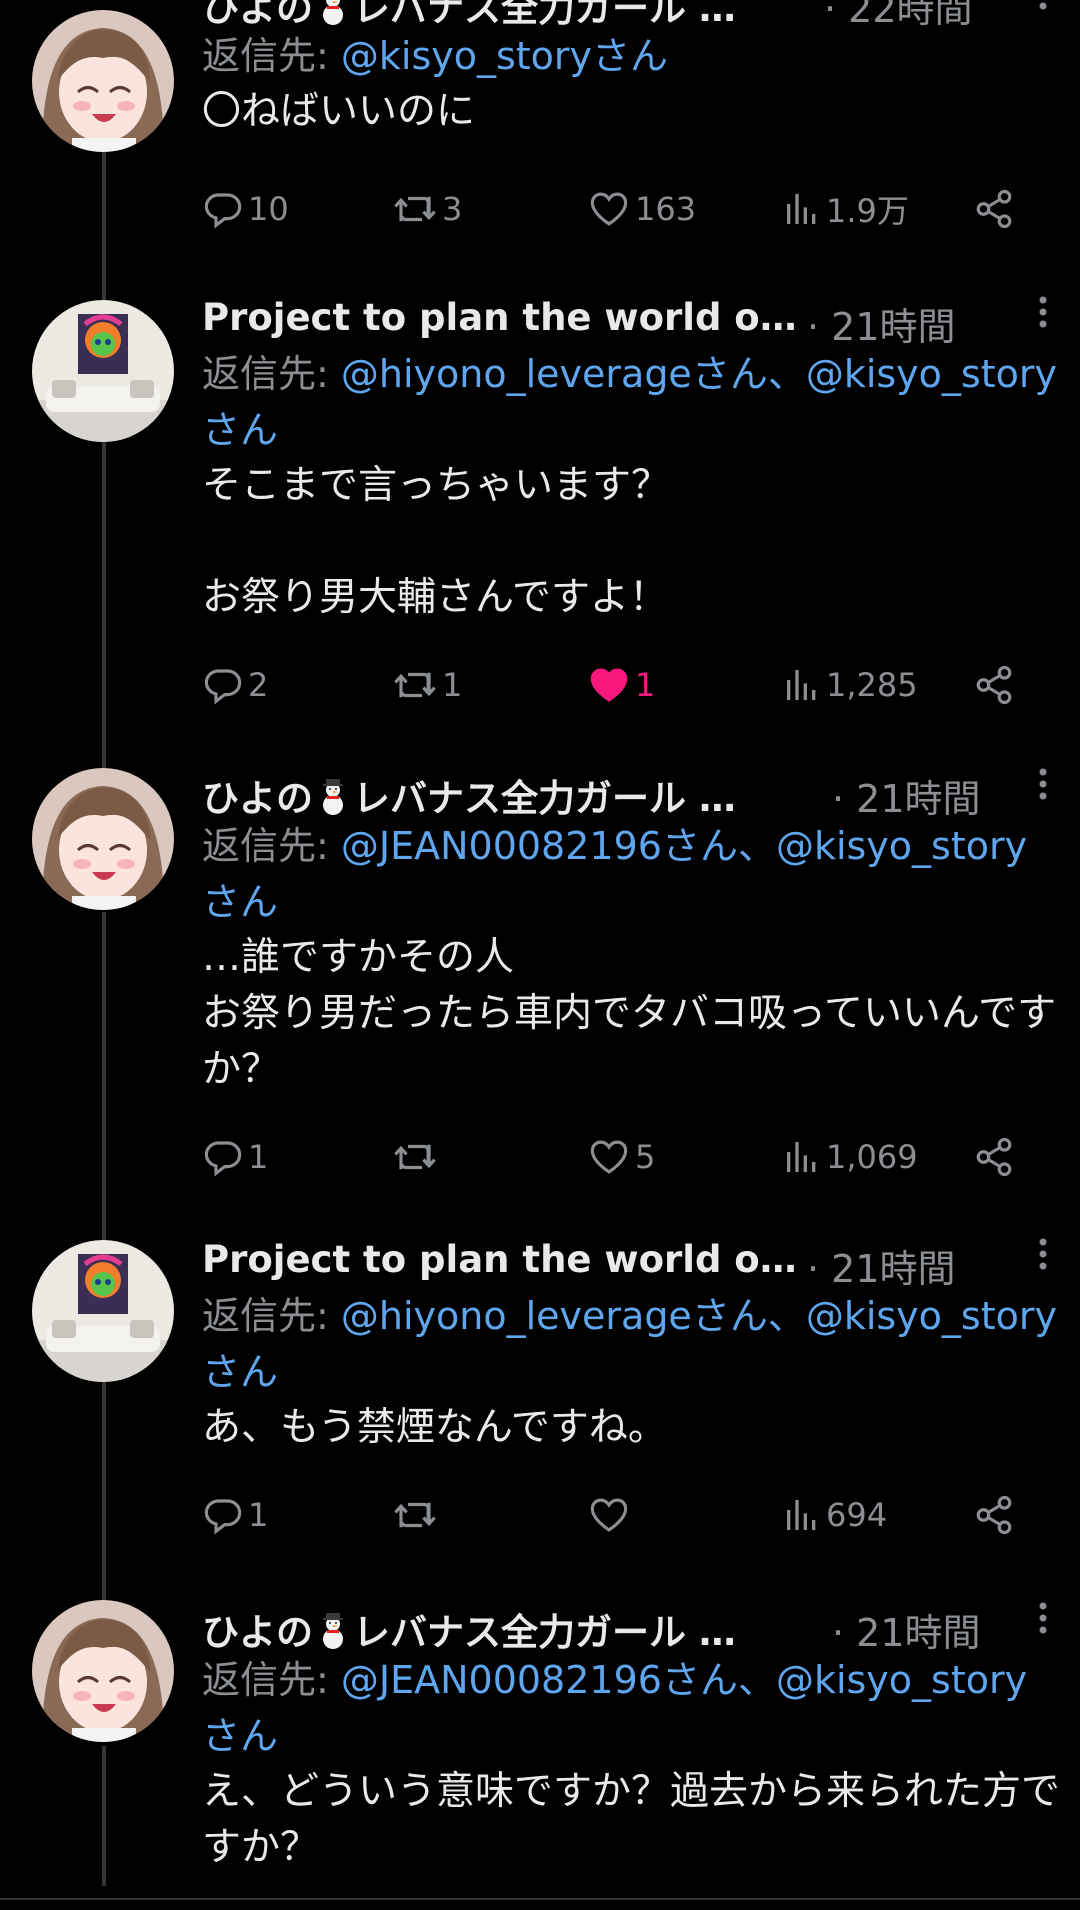 This screenshot has height=1910, width=1080. I want to click on reply-count: 10, so click(268, 209).